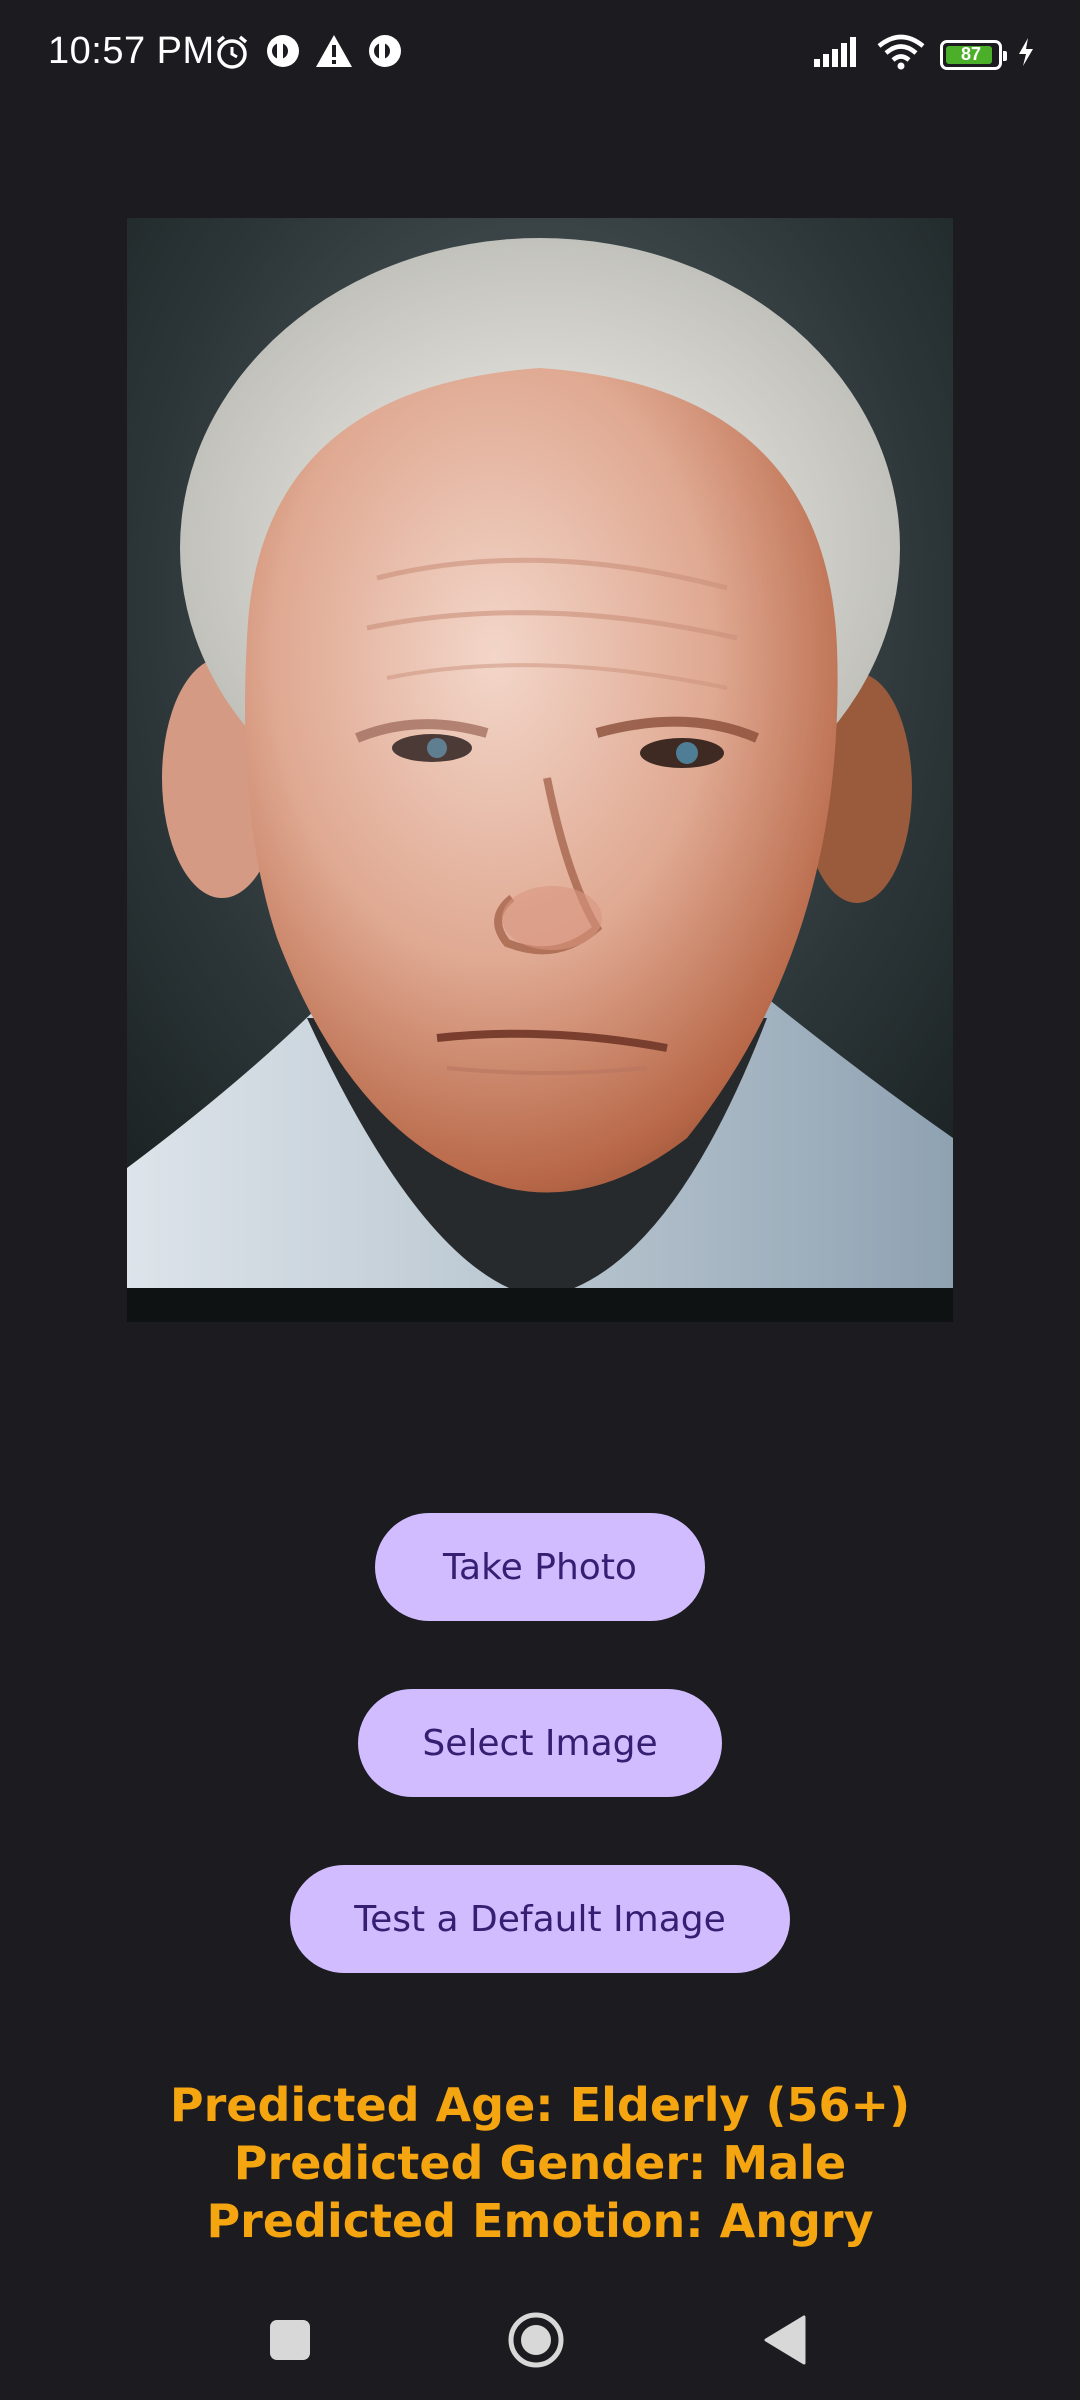  I want to click on navigation-bar, so click(540, 2340).